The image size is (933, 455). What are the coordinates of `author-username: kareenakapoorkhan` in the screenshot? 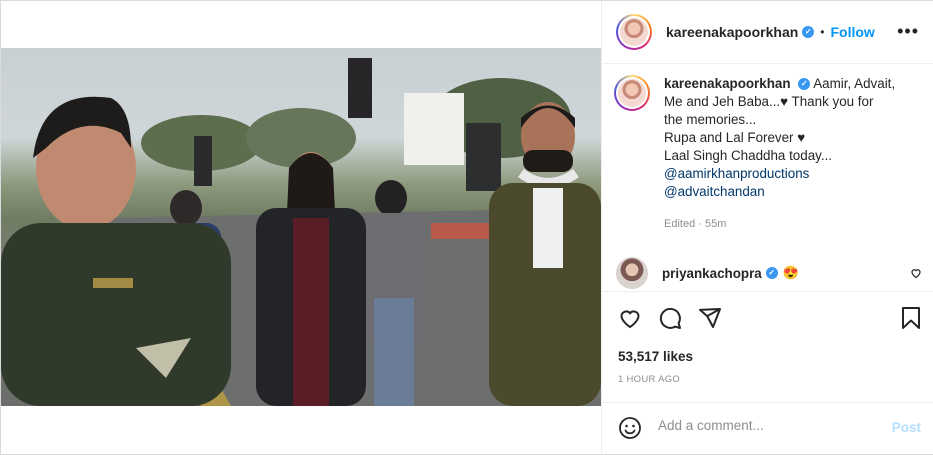 It's located at (732, 32).